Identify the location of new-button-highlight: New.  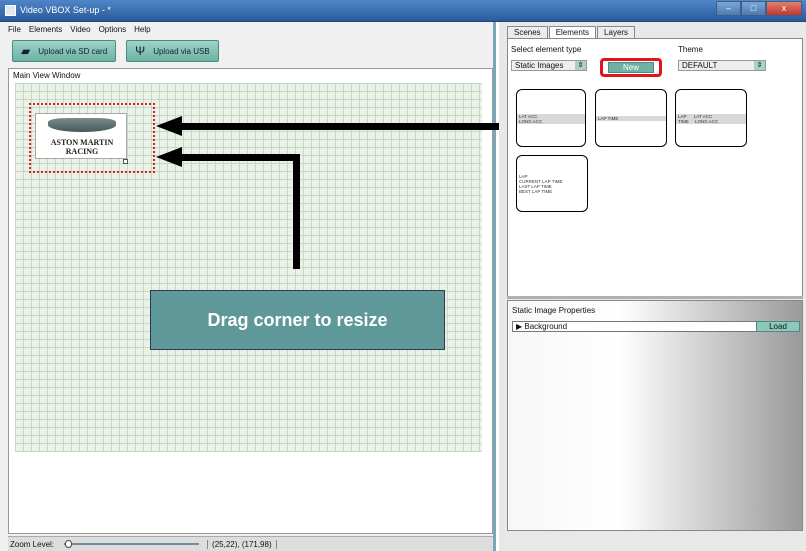
(631, 67).